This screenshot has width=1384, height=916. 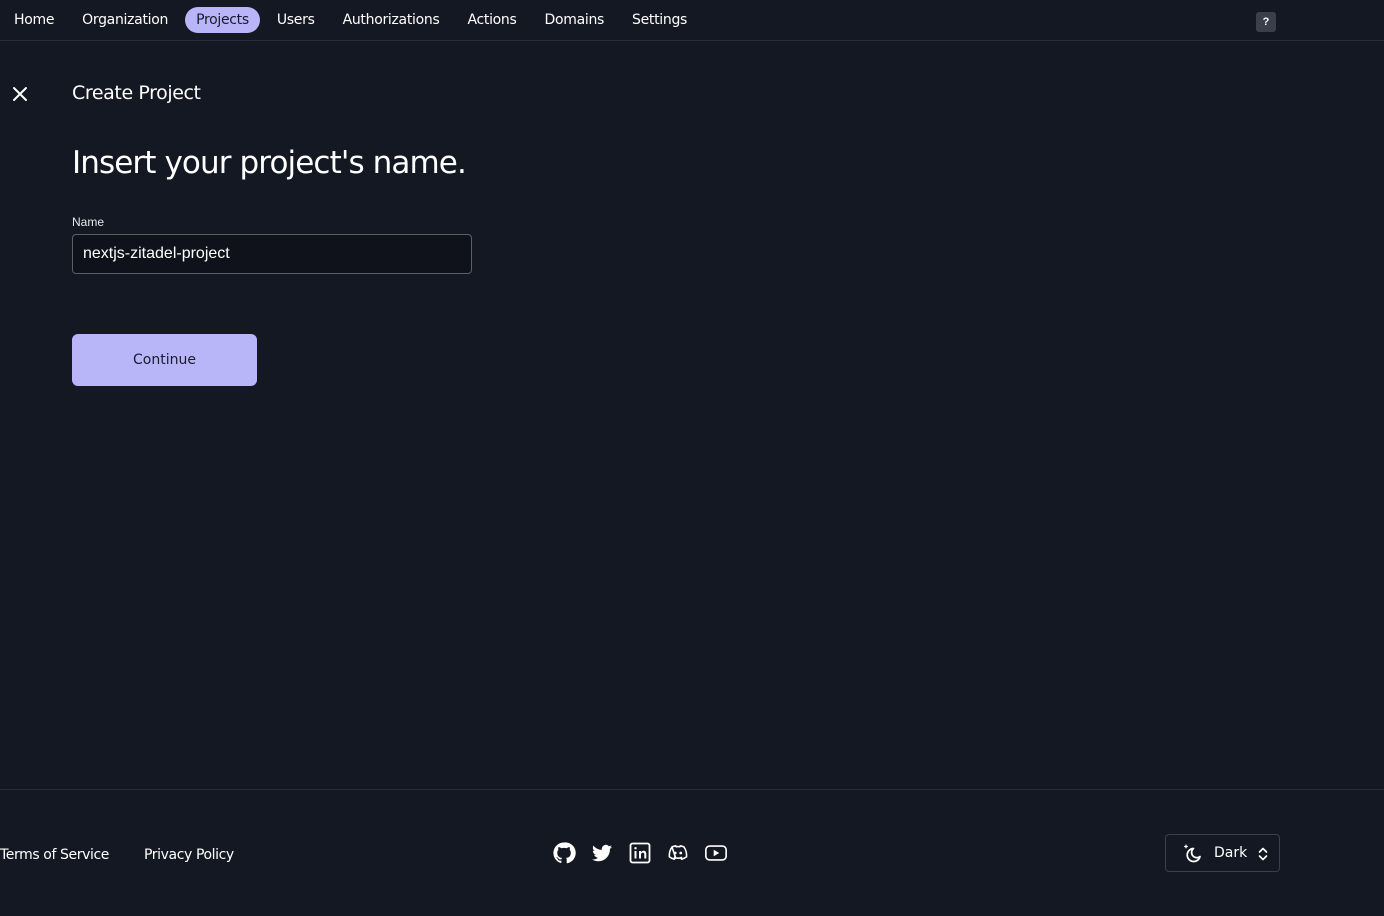 I want to click on name-field-label: Name, so click(x=88, y=222).